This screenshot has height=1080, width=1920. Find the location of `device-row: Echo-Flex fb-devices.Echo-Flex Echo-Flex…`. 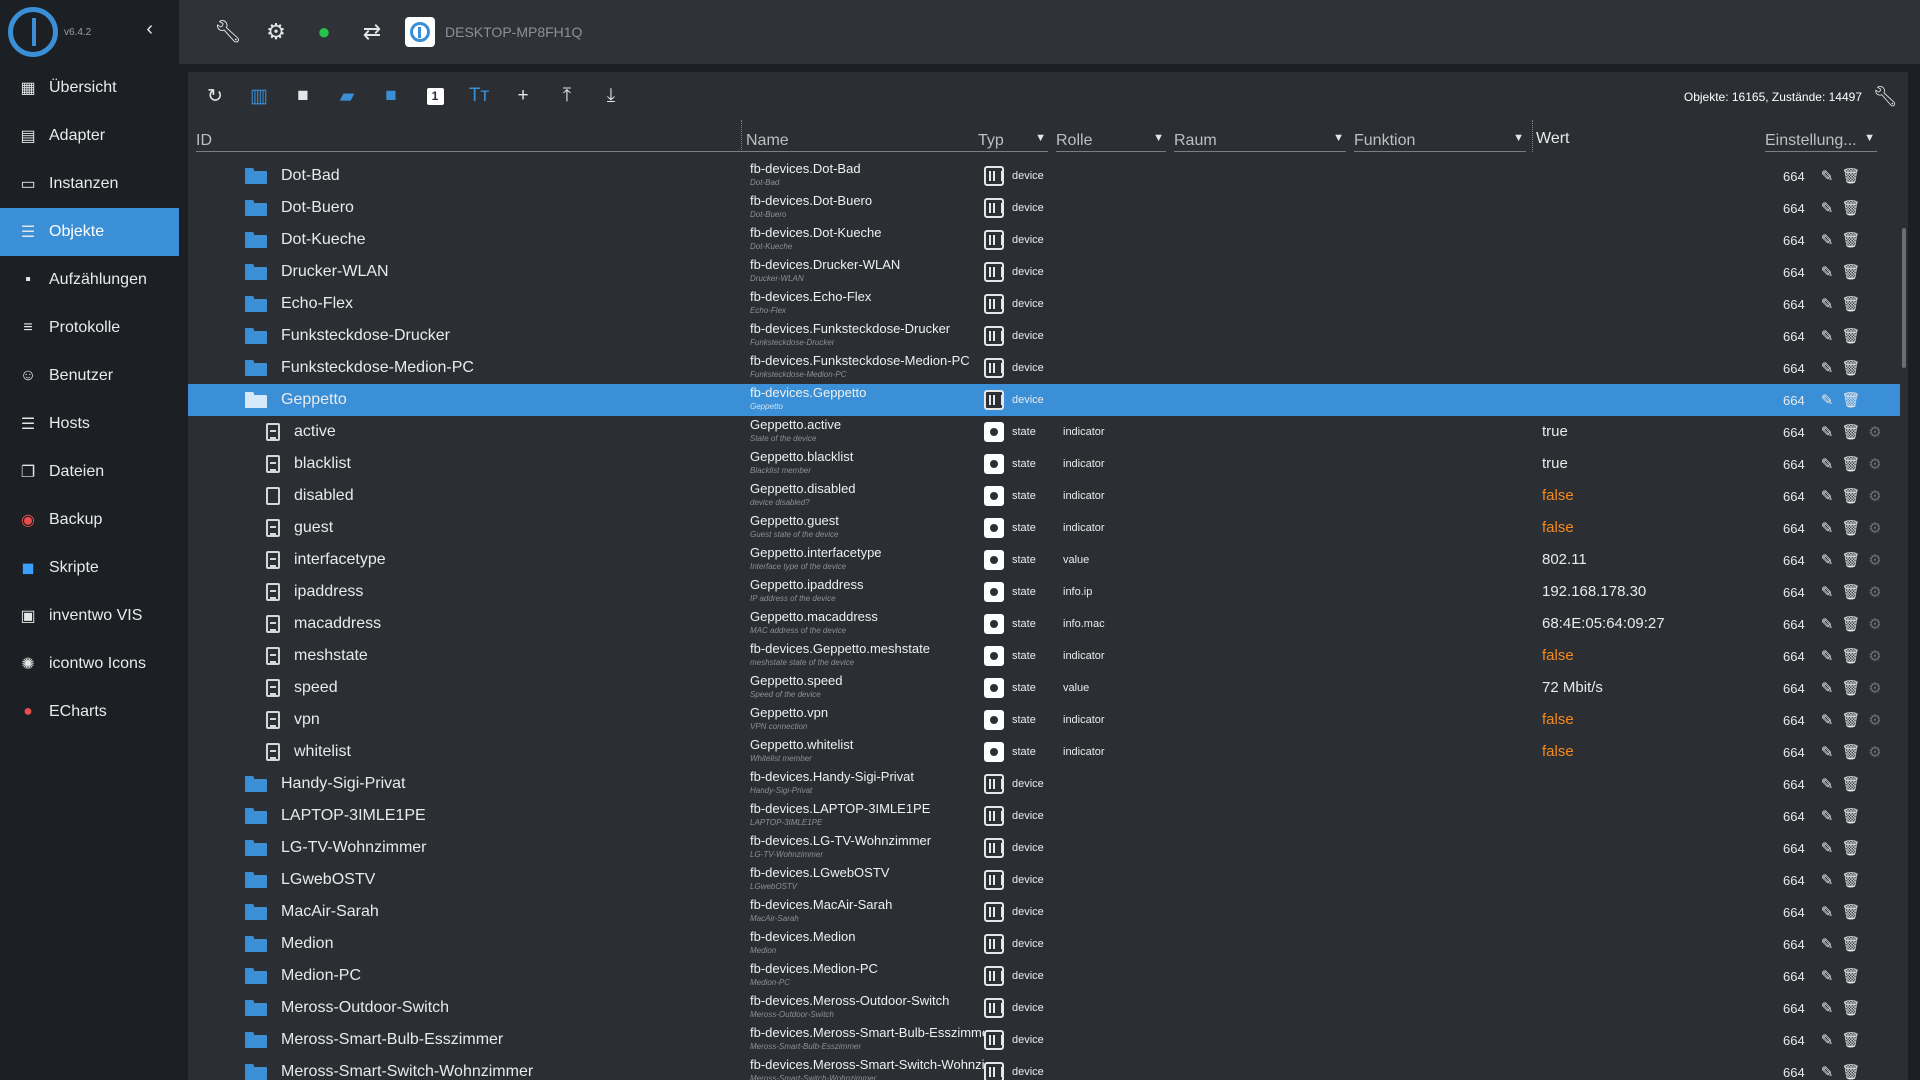

device-row: Echo-Flex fb-devices.Echo-Flex Echo-Flex… is located at coordinates (1044, 304).